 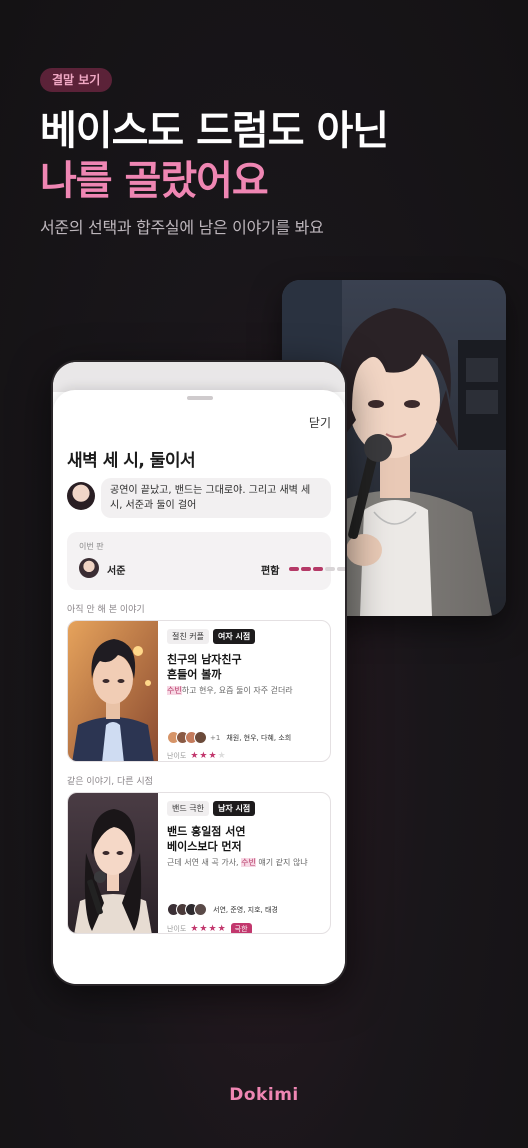 I want to click on brand-logo: Dokimi, so click(x=264, y=1095).